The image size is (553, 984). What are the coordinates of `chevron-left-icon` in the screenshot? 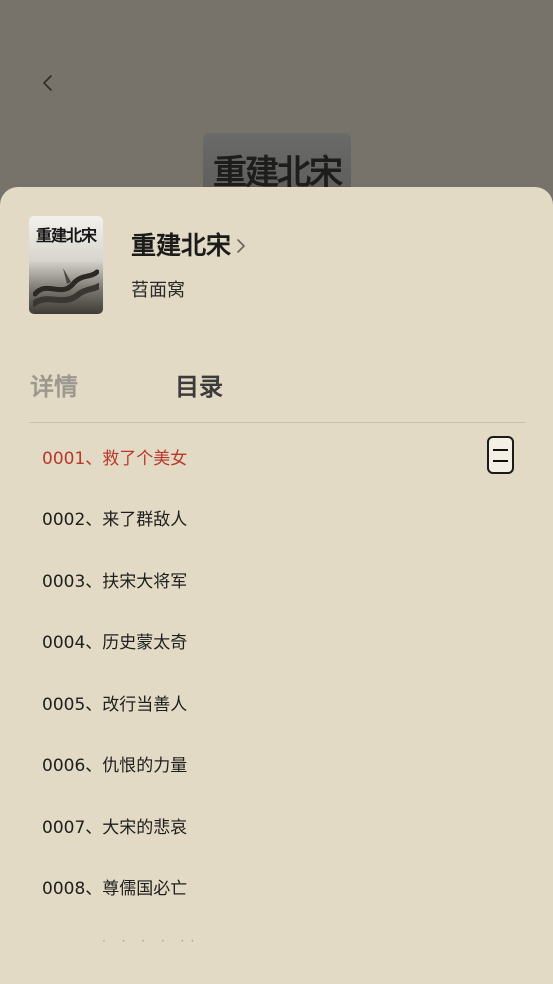 It's located at (47, 83).